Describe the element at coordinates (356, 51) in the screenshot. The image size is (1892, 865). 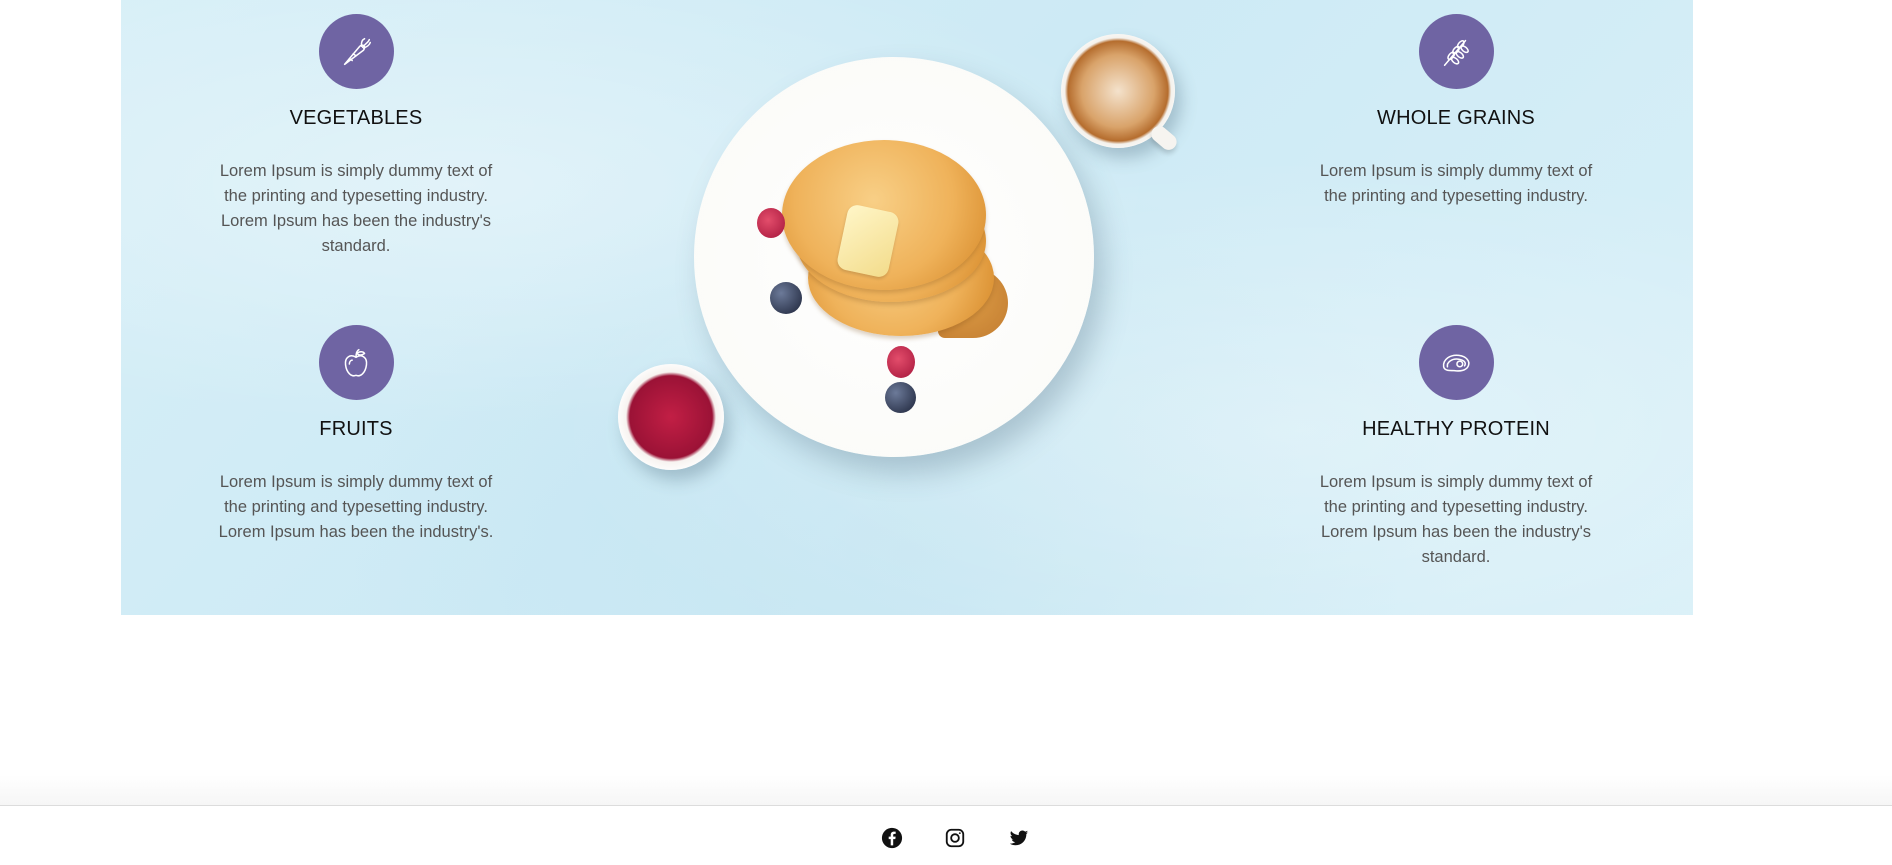
I see `carrot-icon` at that location.